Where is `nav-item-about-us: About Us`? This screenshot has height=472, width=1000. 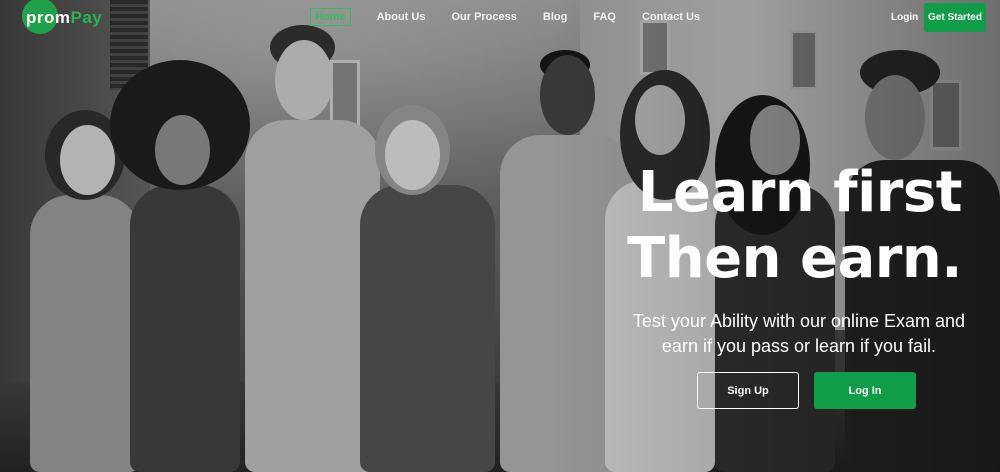
nav-item-about-us: About Us is located at coordinates (401, 17).